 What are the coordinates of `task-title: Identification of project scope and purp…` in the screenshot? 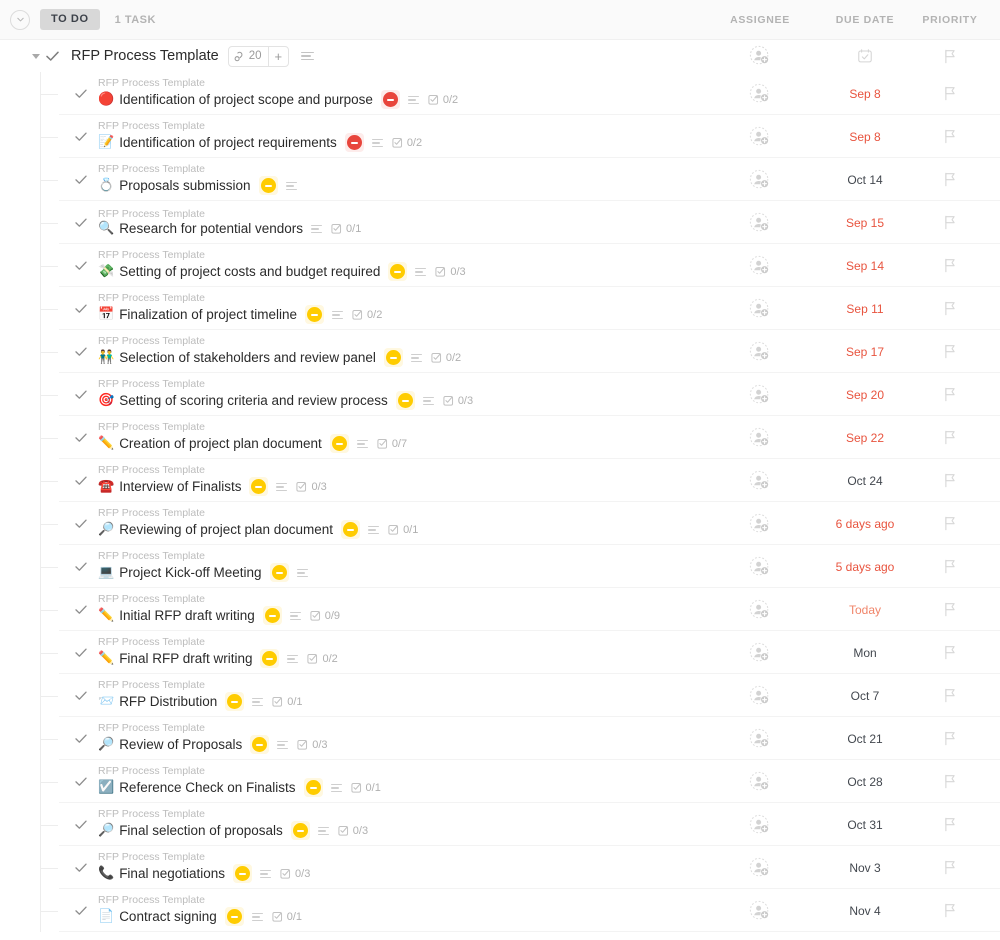 It's located at (246, 99).